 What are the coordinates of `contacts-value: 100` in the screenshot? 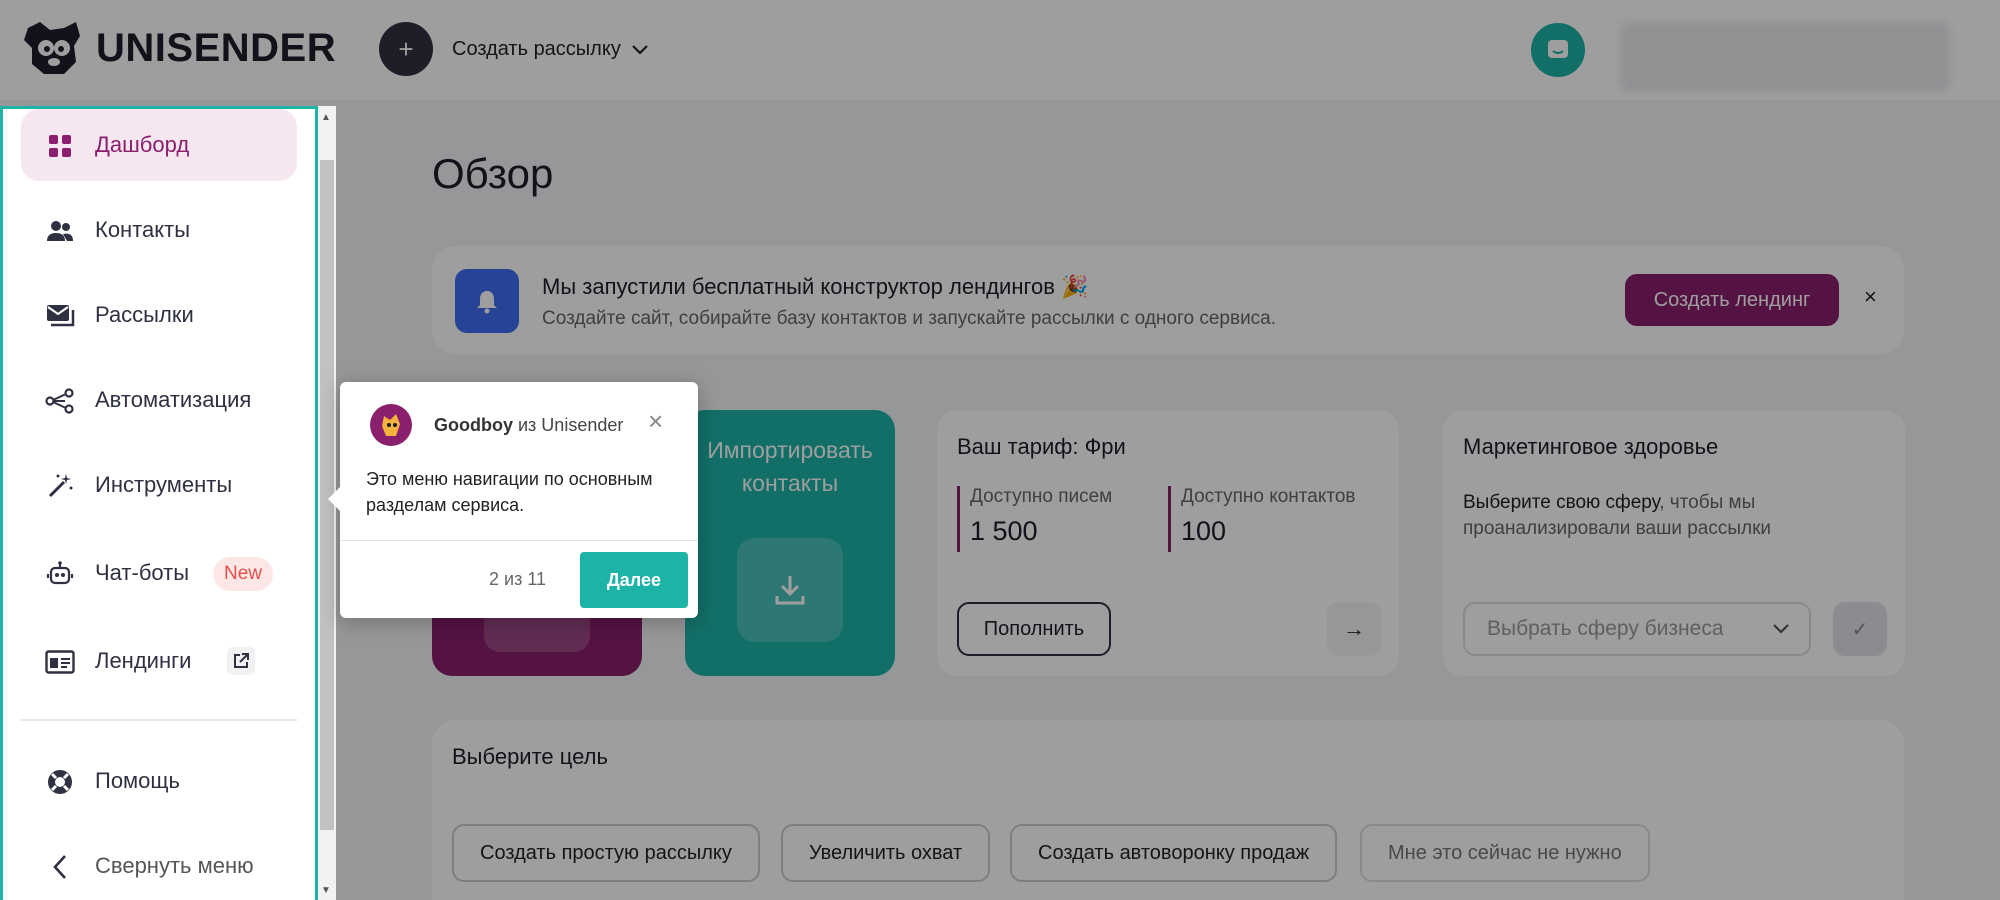 It's located at (1204, 531).